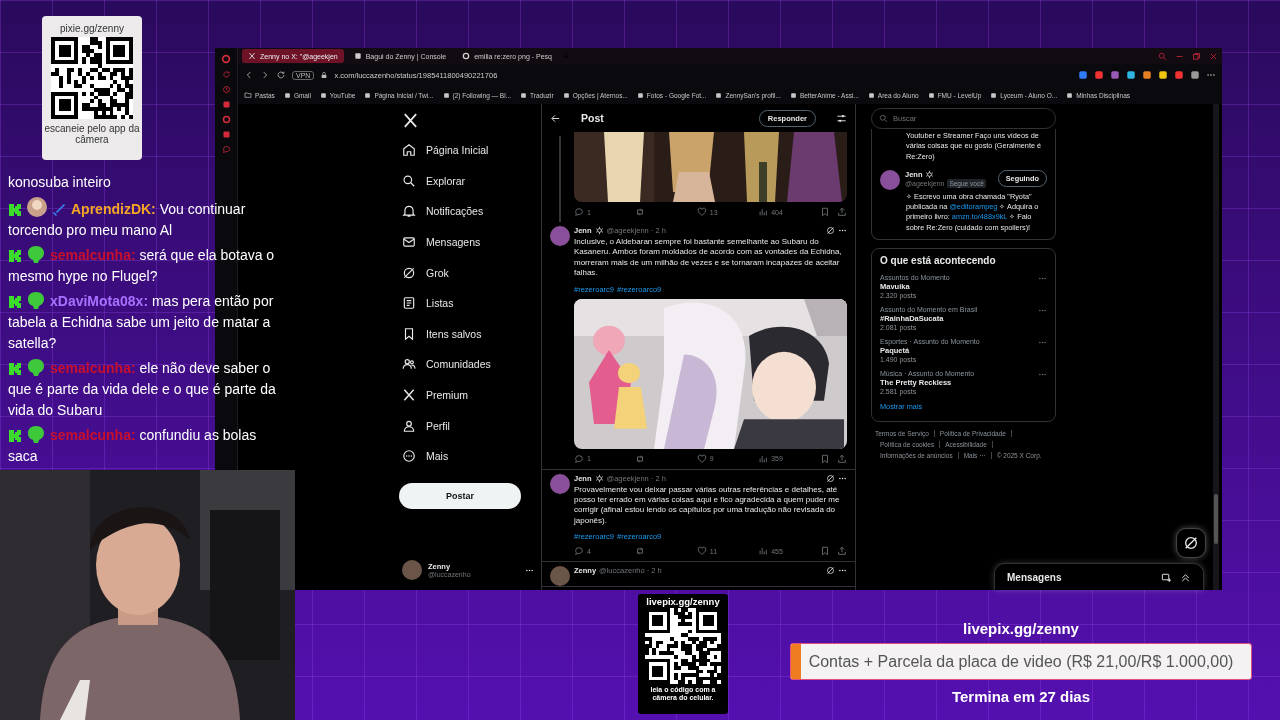 The height and width of the screenshot is (720, 1280). Describe the element at coordinates (133, 445) in the screenshot. I see `chat-message: semalcunha: confundiu as bolas saca` at that location.